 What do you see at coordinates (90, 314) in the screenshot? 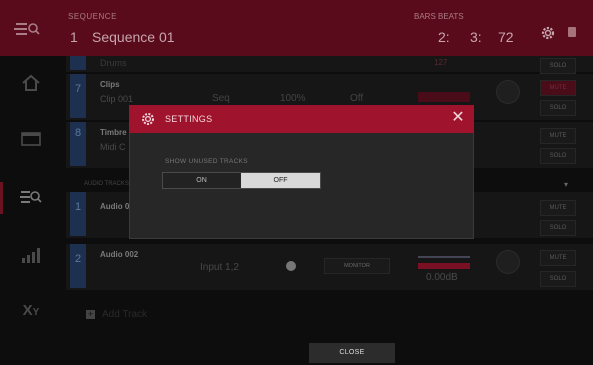
I see `add-track-icon: +` at bounding box center [90, 314].